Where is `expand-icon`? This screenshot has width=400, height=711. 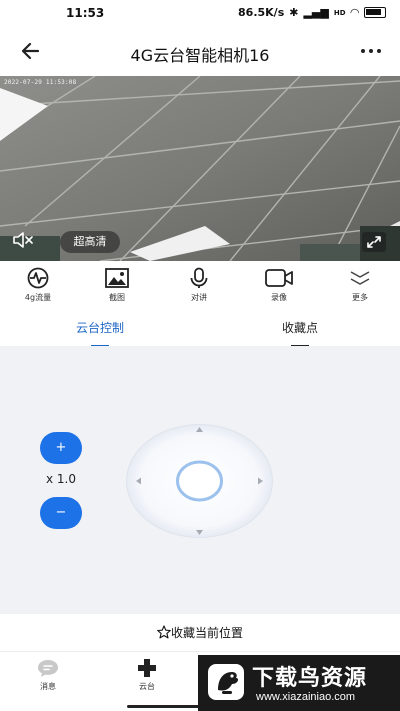 expand-icon is located at coordinates (374, 242).